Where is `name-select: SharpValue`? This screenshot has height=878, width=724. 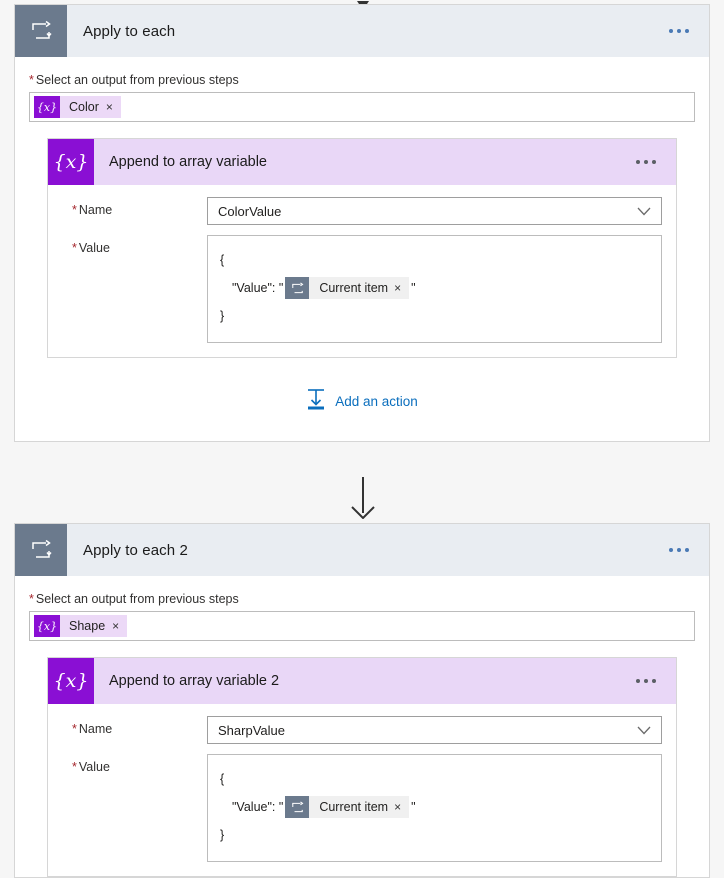
name-select: SharpValue is located at coordinates (434, 730).